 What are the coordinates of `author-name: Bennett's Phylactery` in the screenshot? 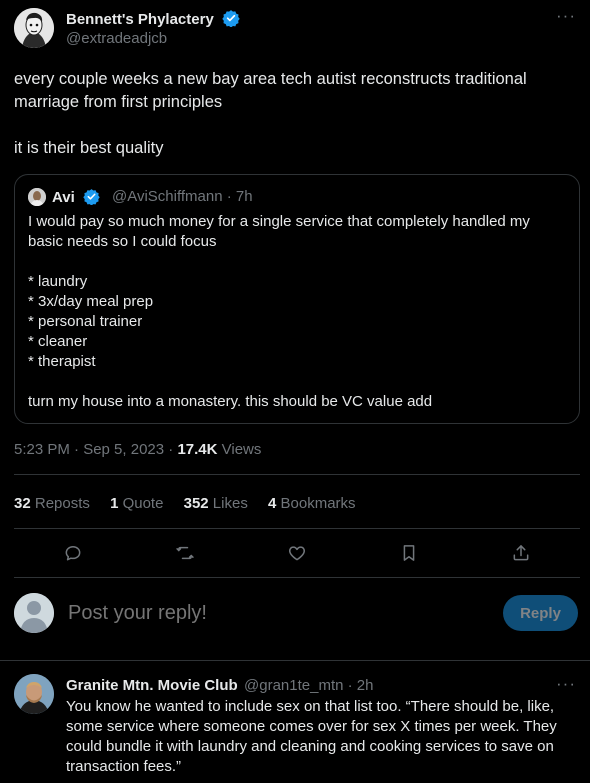 It's located at (153, 18).